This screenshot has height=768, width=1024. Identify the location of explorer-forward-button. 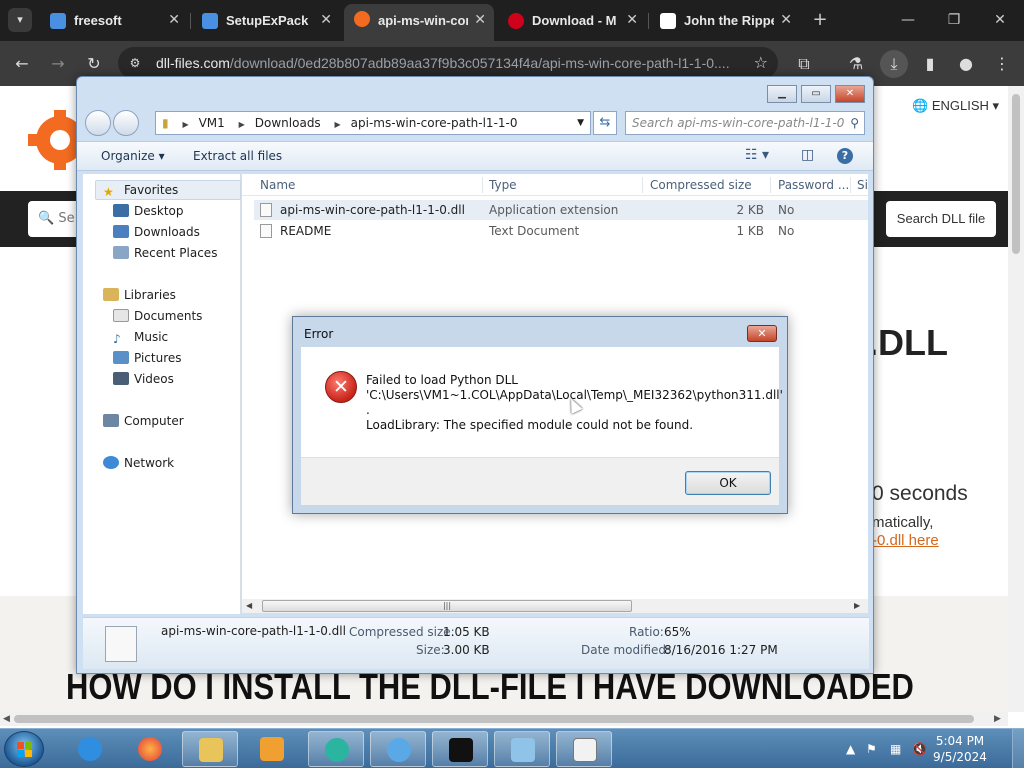
(126, 123).